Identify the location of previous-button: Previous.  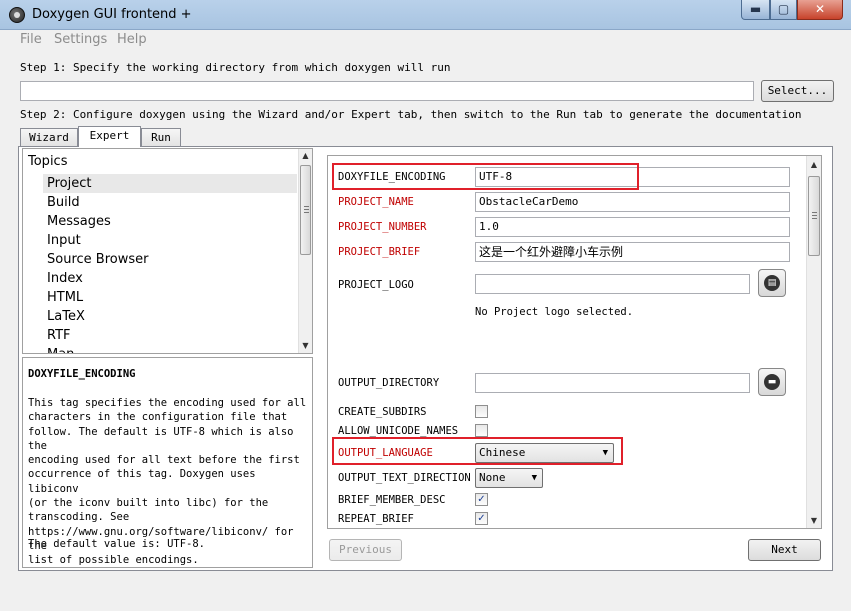
(365, 550).